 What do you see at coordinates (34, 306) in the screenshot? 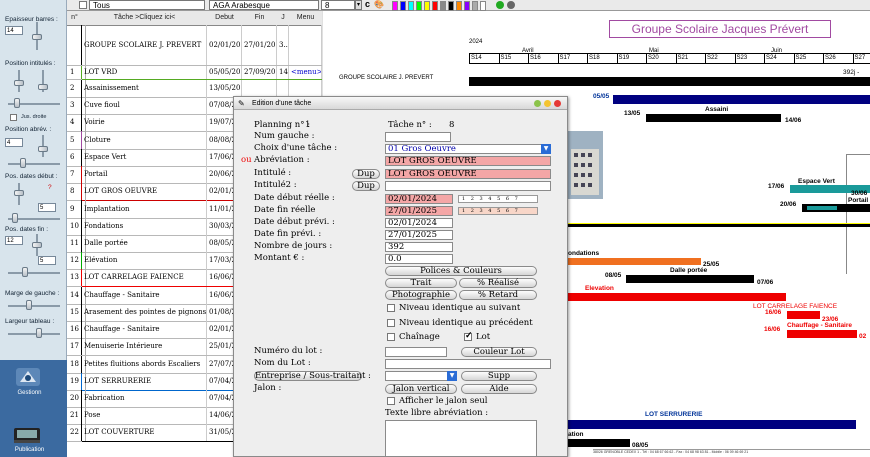
I see `marge-slider` at bounding box center [34, 306].